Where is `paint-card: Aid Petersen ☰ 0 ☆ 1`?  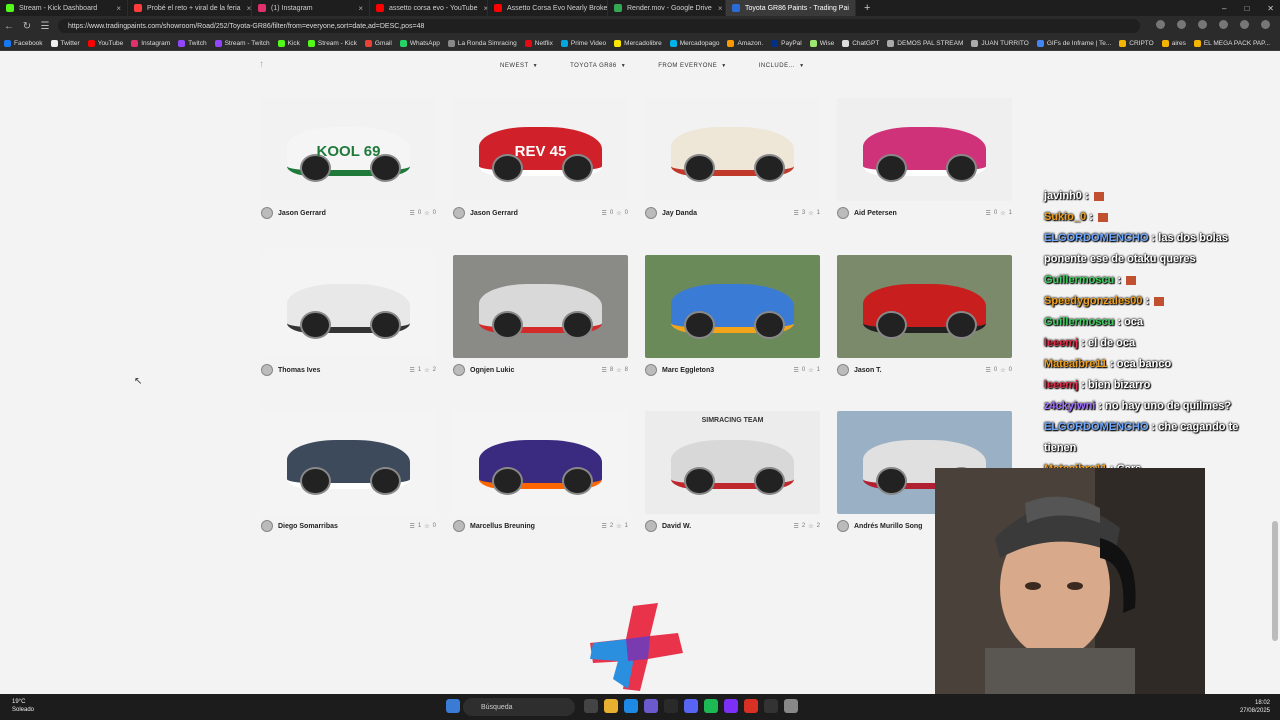 paint-card: Aid Petersen ☰ 0 ☆ 1 is located at coordinates (924, 161).